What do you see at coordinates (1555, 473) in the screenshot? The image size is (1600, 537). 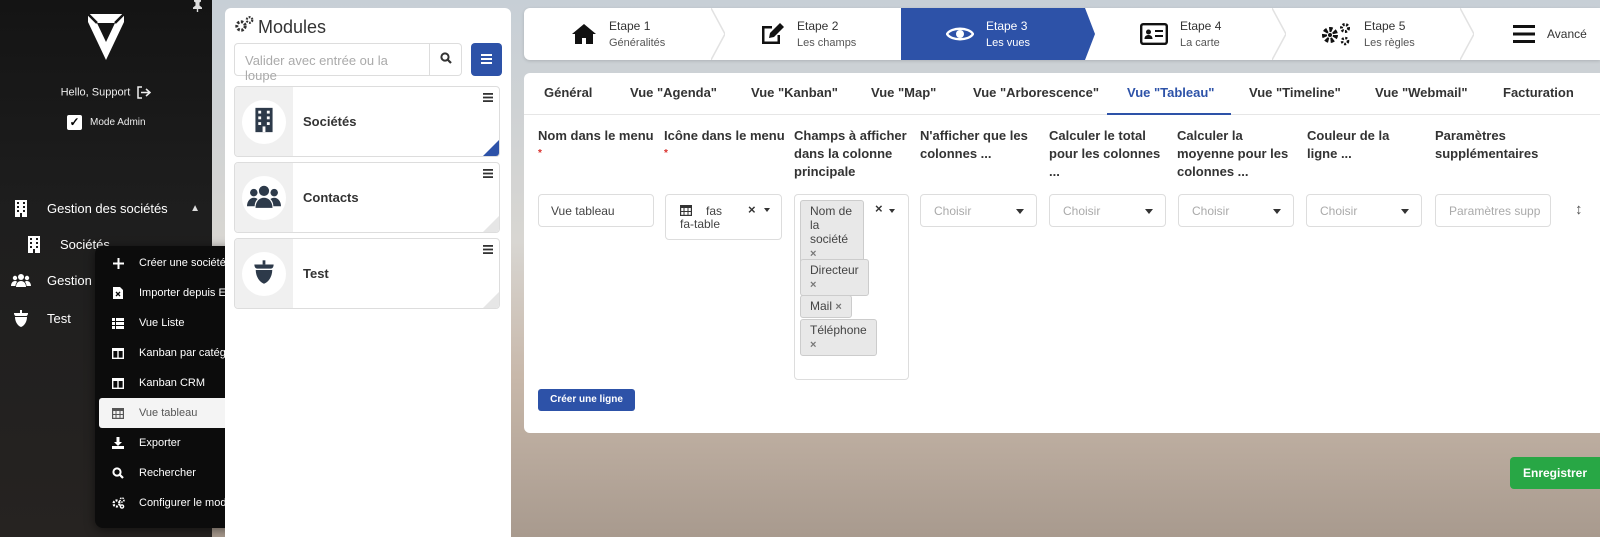 I see `save-button: Enregistrer` at bounding box center [1555, 473].